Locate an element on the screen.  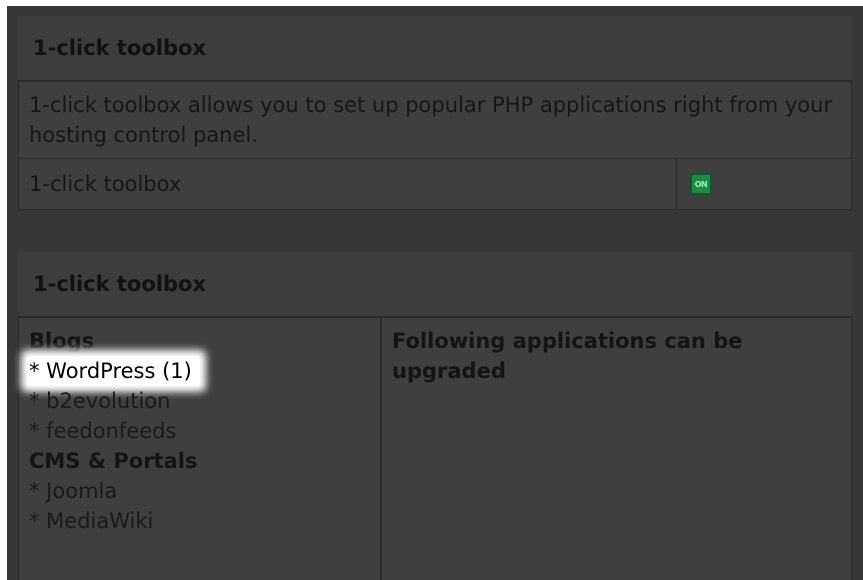
app-link-joomla: * Joomla is located at coordinates (204, 491).